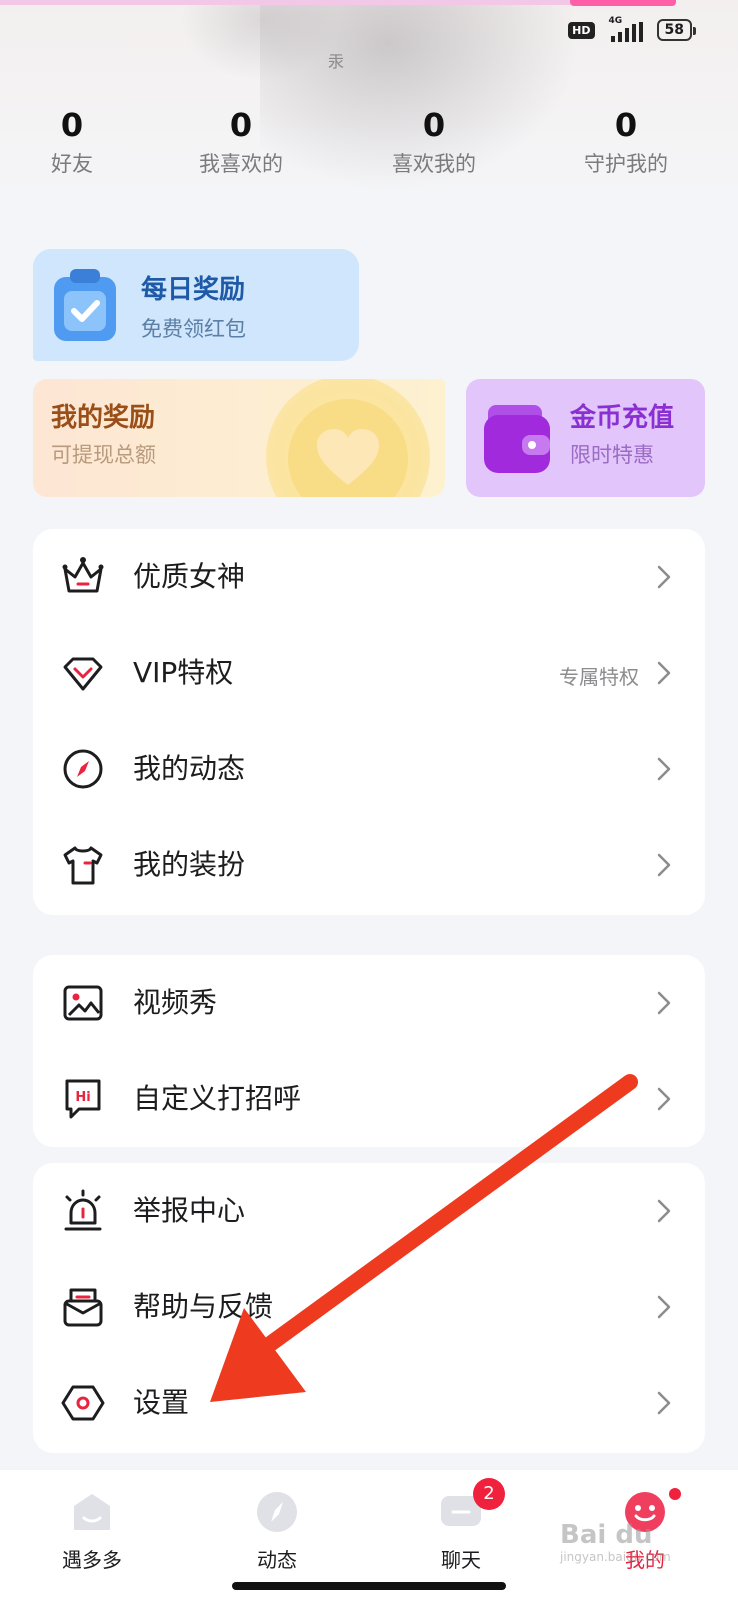 The image size is (738, 1600). Describe the element at coordinates (369, 865) in the screenshot. I see `menu-item-dress-up: 我的装扮` at that location.